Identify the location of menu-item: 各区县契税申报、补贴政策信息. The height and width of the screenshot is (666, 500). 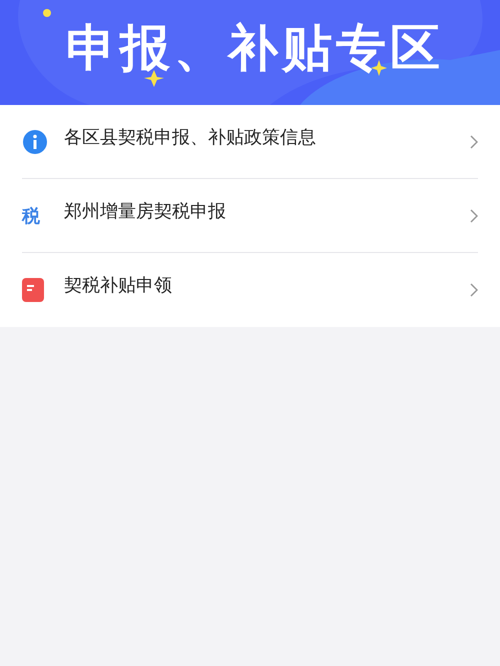
(250, 142).